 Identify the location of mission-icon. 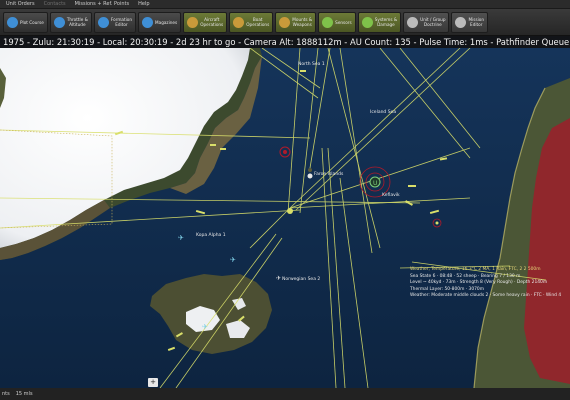
(461, 22).